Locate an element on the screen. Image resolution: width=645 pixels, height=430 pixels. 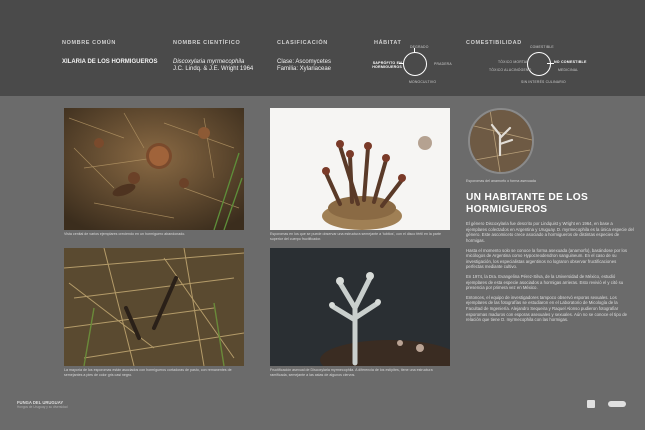
photo-anthill-overview is located at coordinates (154, 169).